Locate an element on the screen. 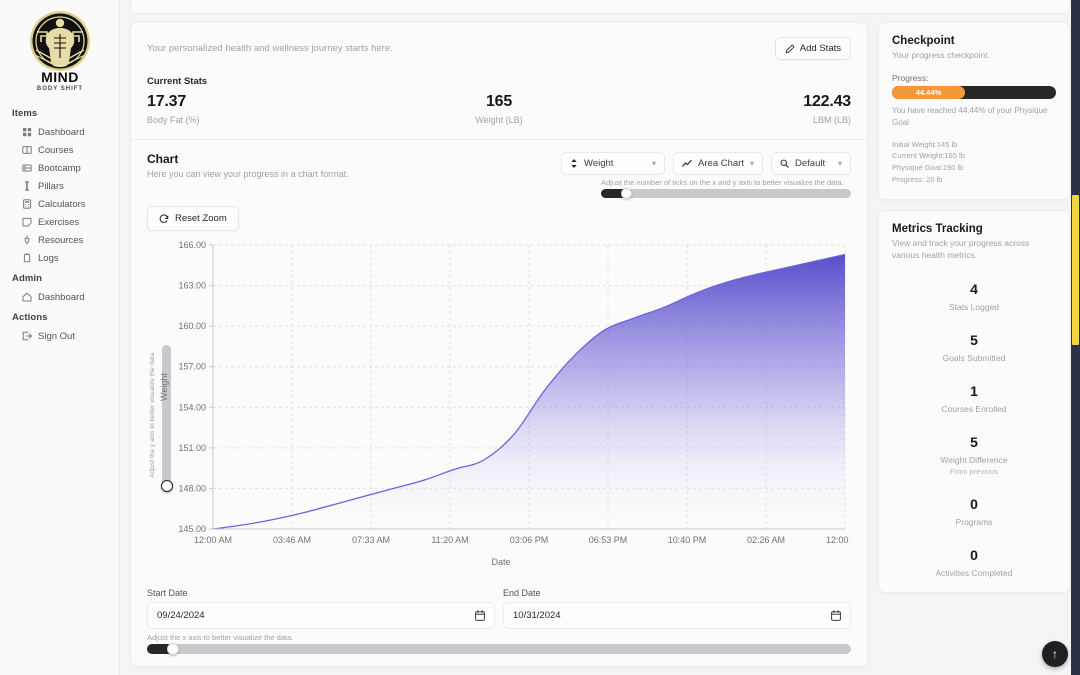 The image size is (1080, 675). metric-item: 5 Goals Submitted is located at coordinates (974, 347).